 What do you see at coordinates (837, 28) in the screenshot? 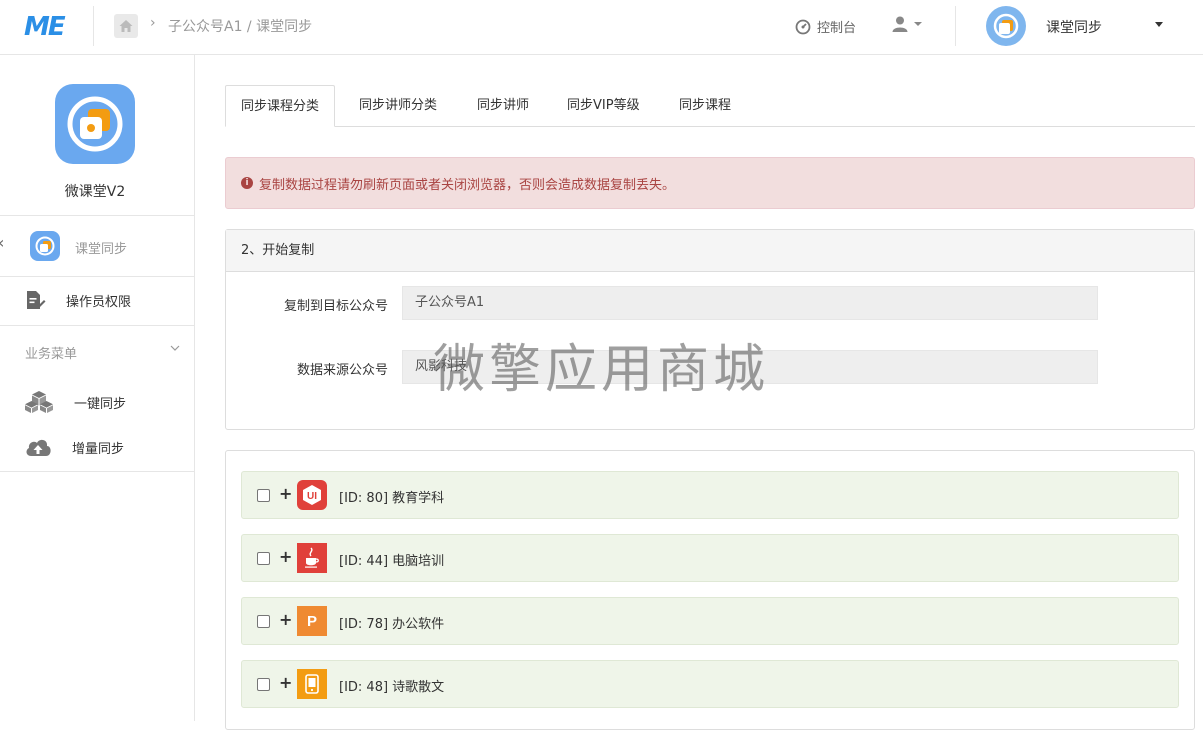
I see `console-label: 控制台` at bounding box center [837, 28].